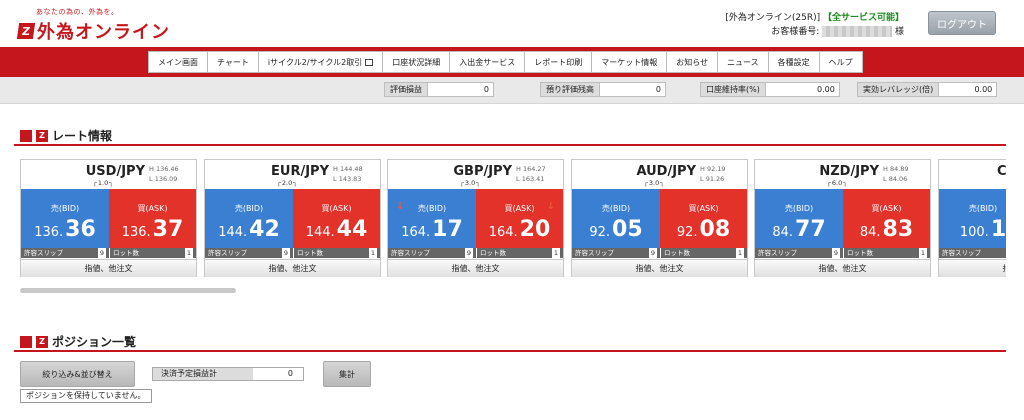  I want to click on nav-news: ニュース, so click(743, 62).